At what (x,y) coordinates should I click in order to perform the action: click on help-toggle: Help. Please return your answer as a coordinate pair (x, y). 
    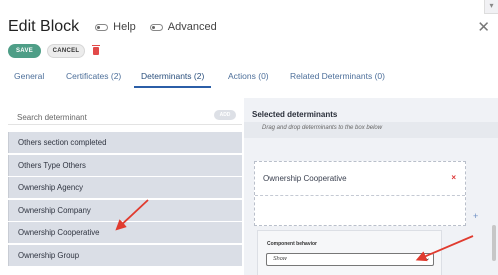
    Looking at the image, I should click on (115, 27).